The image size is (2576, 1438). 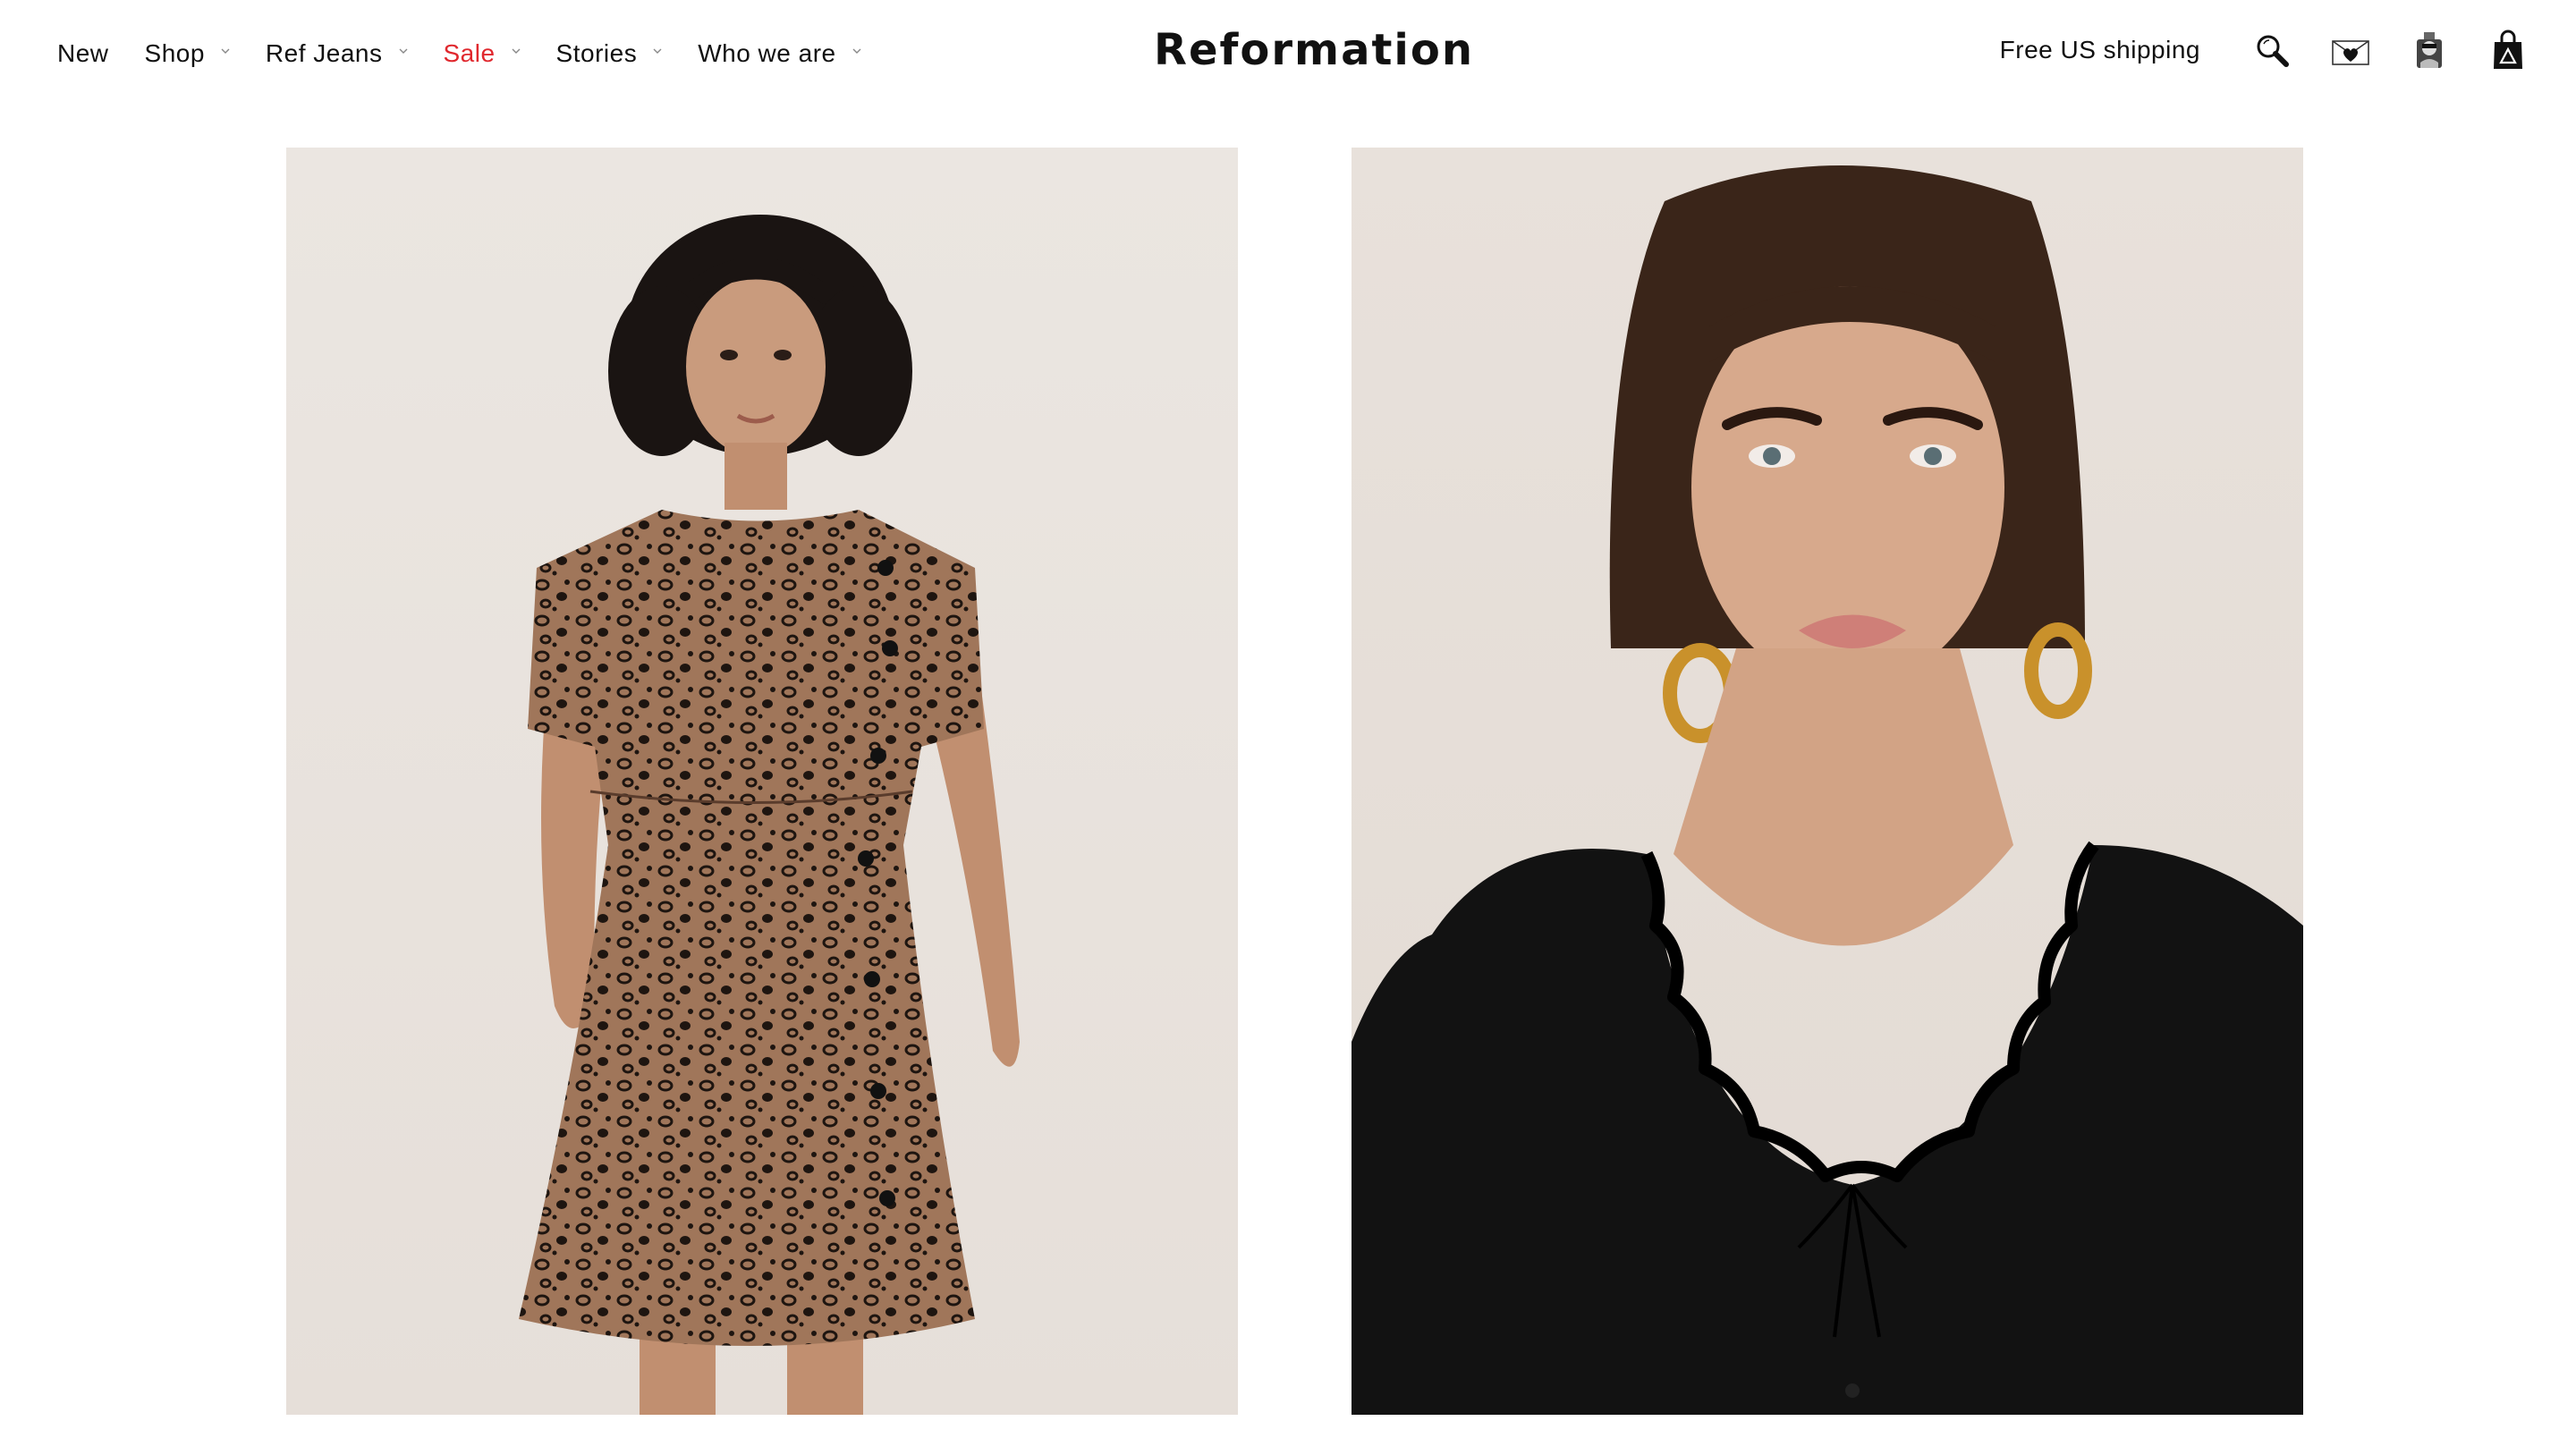 What do you see at coordinates (596, 53) in the screenshot?
I see `nav-item-label: Stories` at bounding box center [596, 53].